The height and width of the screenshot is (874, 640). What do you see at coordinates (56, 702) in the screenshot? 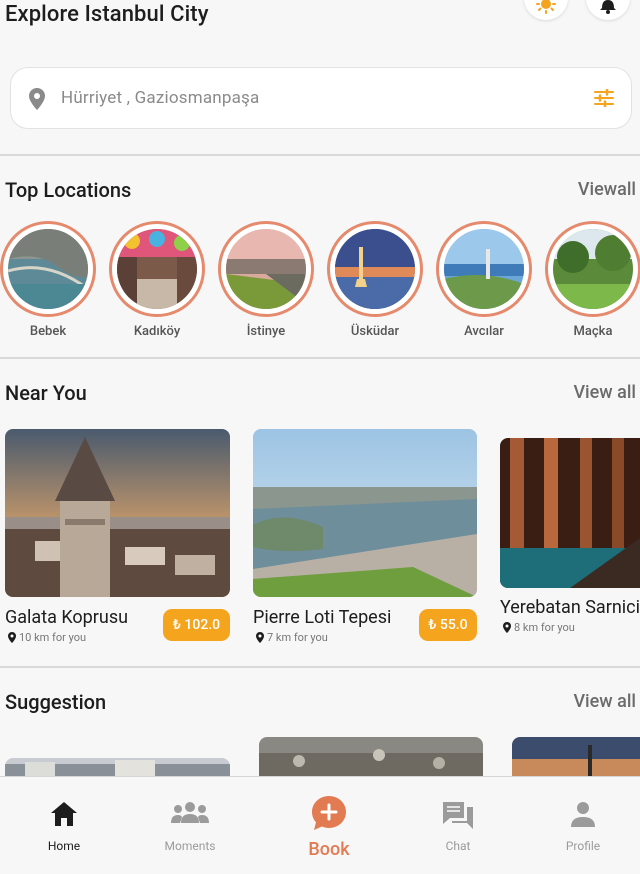
I see `suggestion-title: Suggestion` at bounding box center [56, 702].